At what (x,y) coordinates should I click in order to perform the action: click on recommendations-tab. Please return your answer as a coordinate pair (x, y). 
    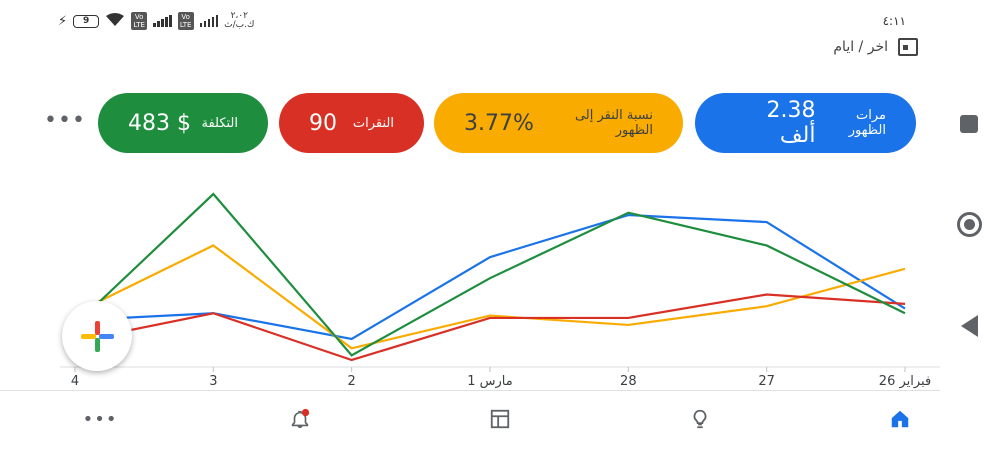
    Looking at the image, I should click on (700, 419).